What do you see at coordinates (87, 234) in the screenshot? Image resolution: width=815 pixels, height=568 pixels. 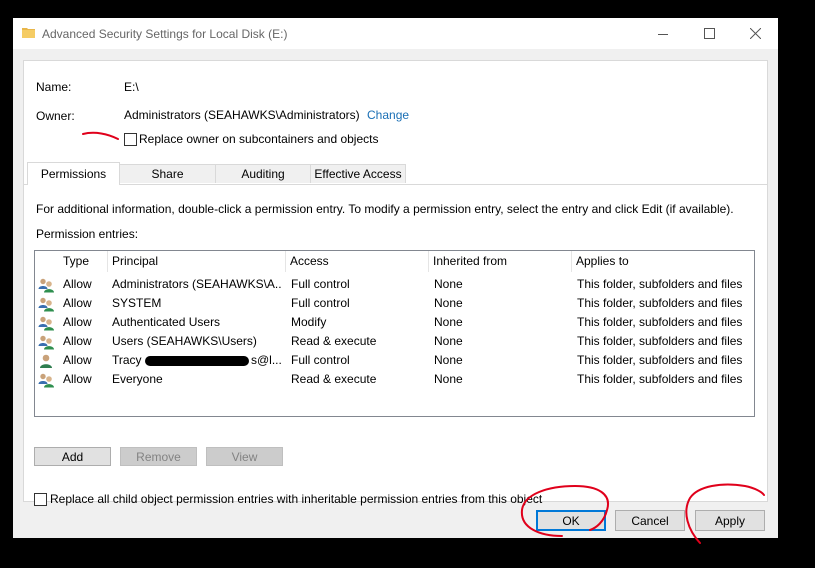 I see `permission-entries-label: Permission entries:` at bounding box center [87, 234].